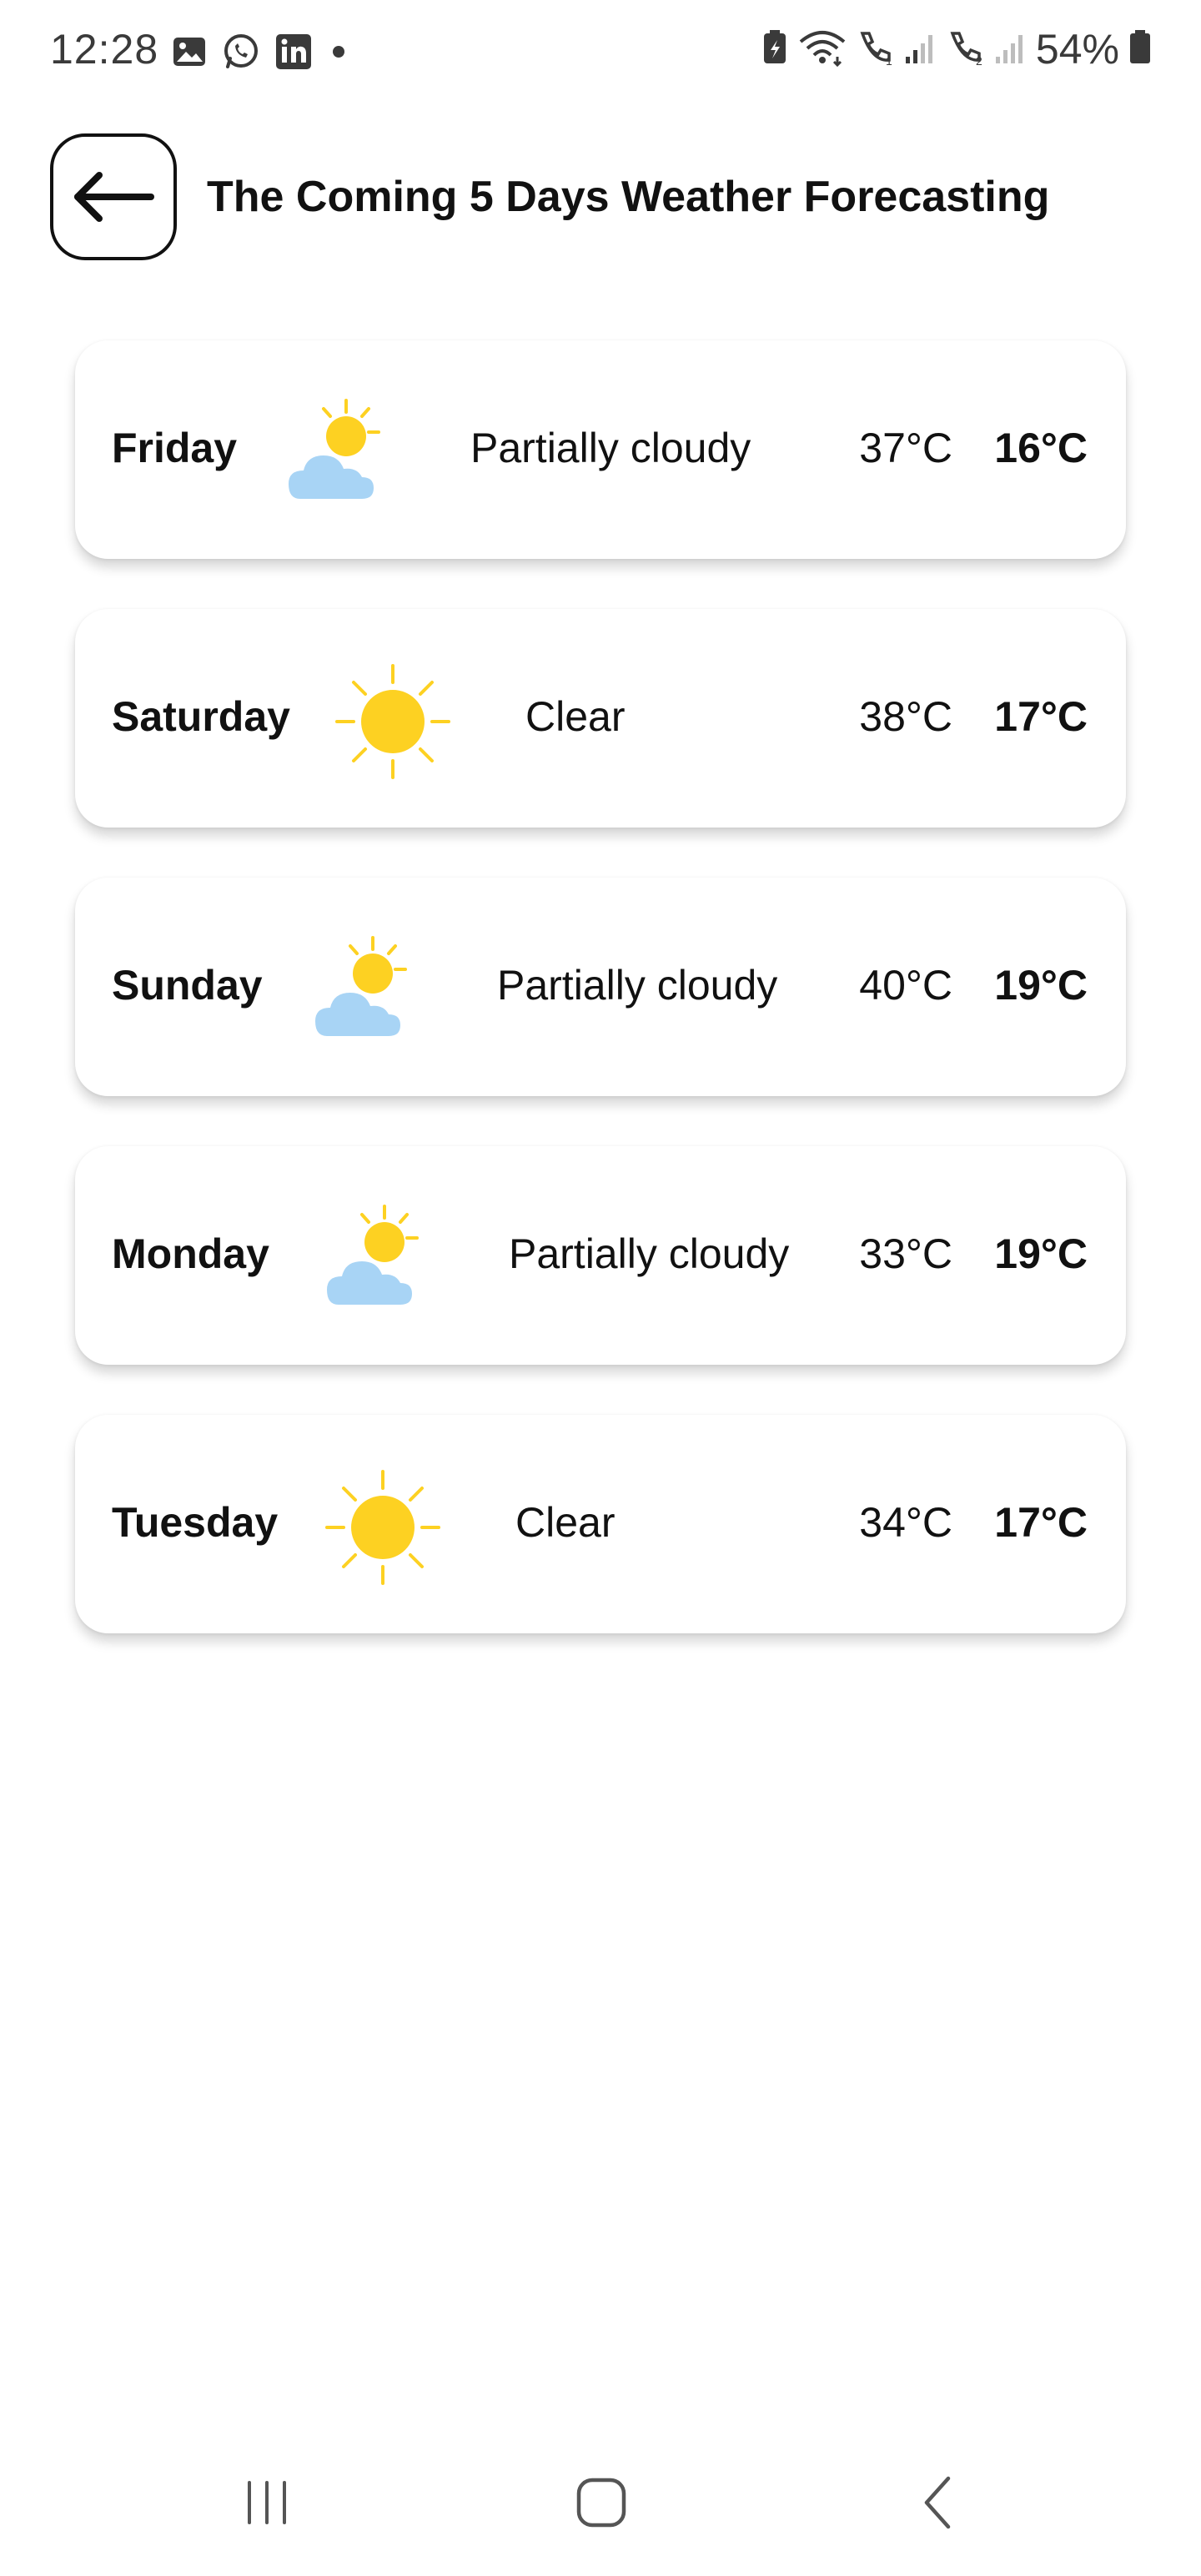  I want to click on forecast-card-sunday: Sunday Partially cloudy 40°C 19°C, so click(601, 987).